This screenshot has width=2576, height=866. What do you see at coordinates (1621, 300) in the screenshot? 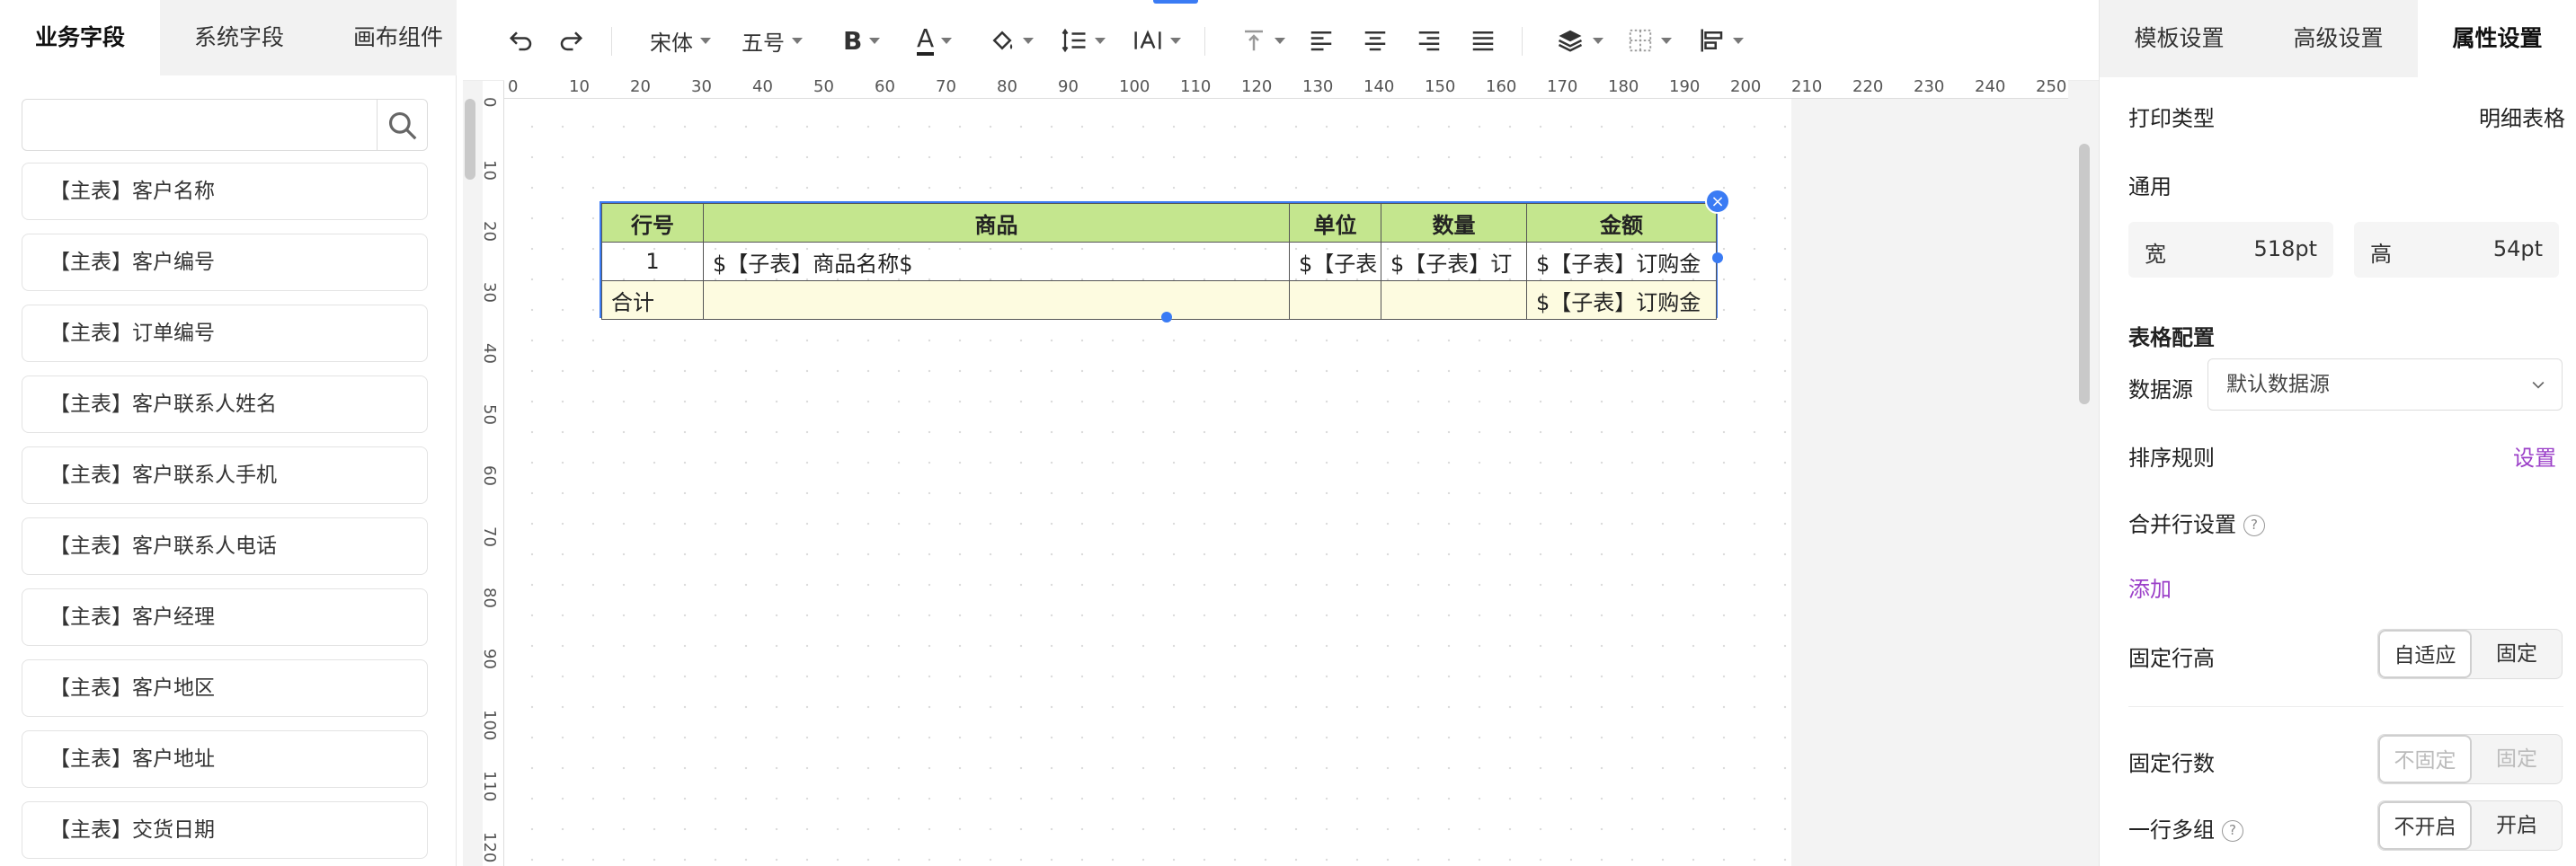
I see `summary-cell: $【子表】订购金` at bounding box center [1621, 300].